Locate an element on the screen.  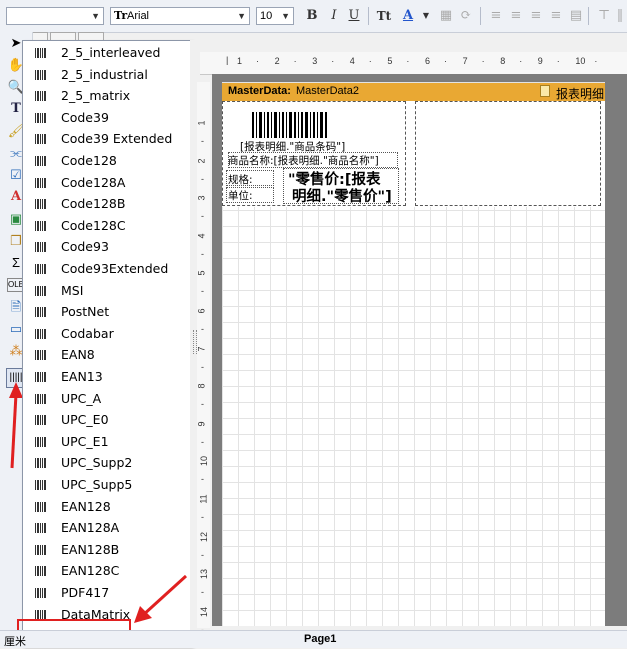
bold-button: B is located at coordinates (312, 16).